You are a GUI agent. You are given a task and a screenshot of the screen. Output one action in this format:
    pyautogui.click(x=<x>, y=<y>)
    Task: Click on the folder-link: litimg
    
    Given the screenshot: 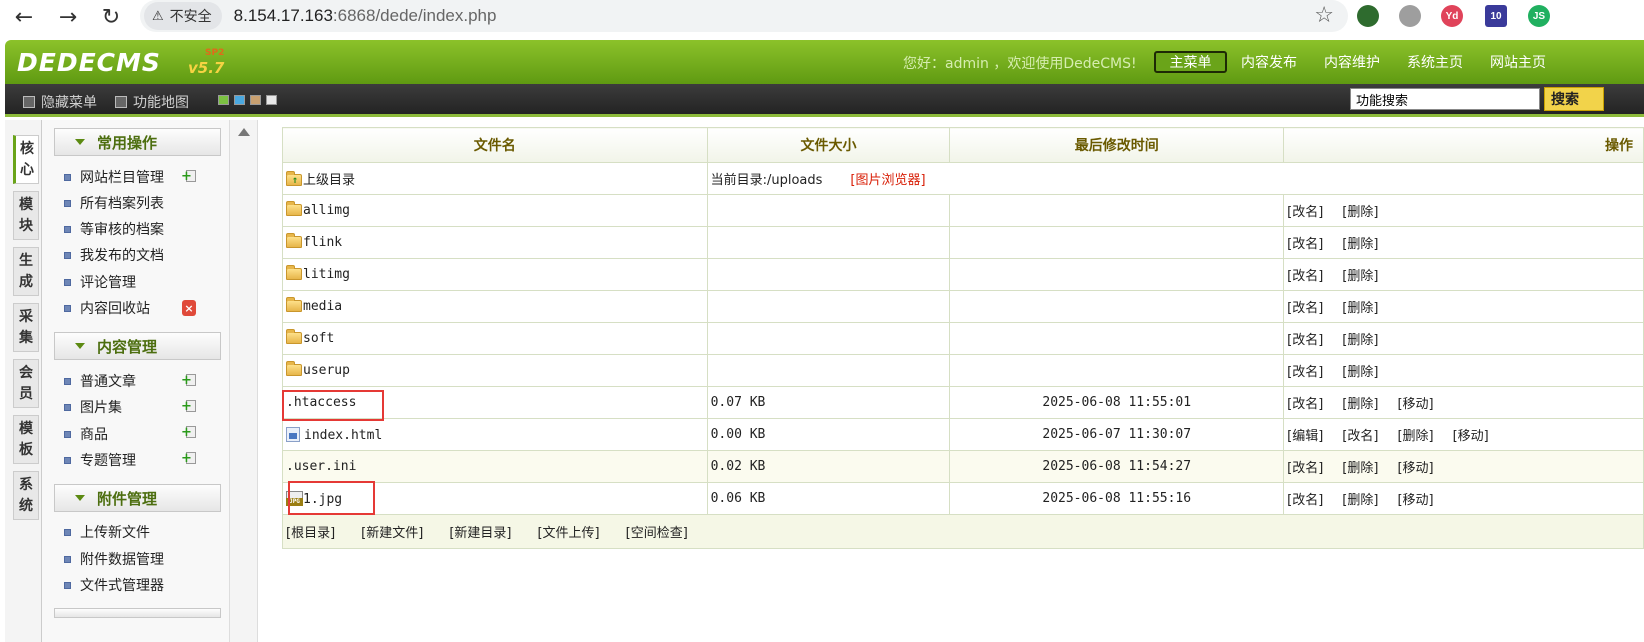 What is the action you would take?
    pyautogui.click(x=326, y=274)
    